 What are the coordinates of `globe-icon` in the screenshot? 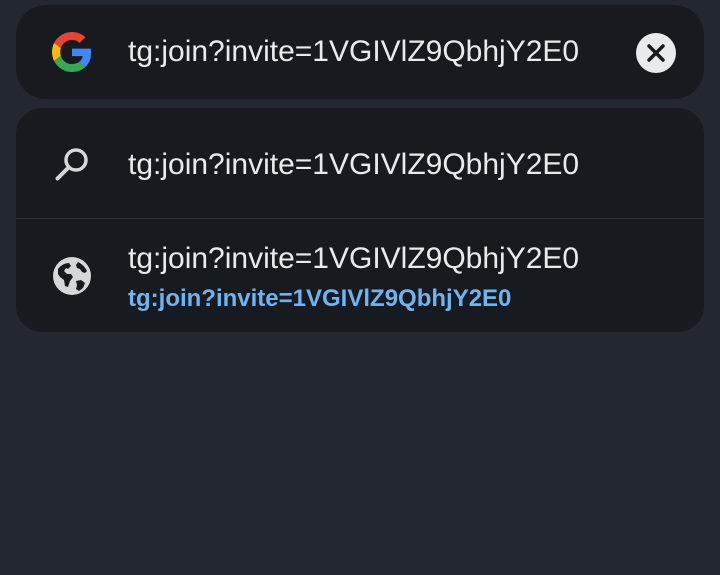 It's located at (72, 276).